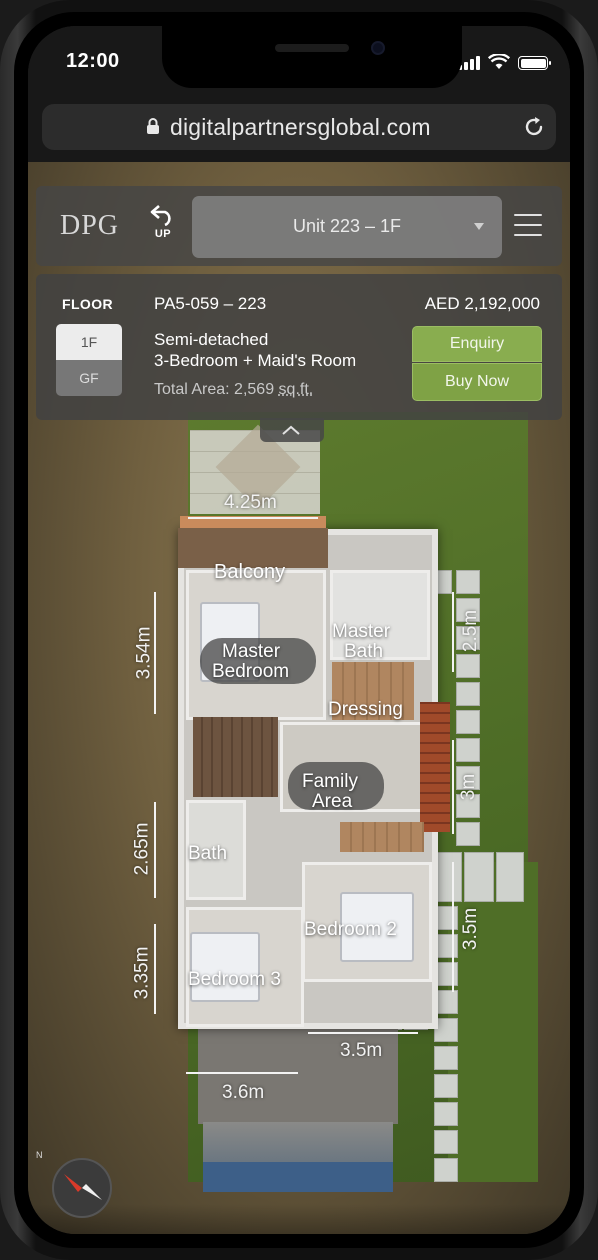 This screenshot has width=598, height=1260. What do you see at coordinates (153, 126) in the screenshot?
I see `lock-icon` at bounding box center [153, 126].